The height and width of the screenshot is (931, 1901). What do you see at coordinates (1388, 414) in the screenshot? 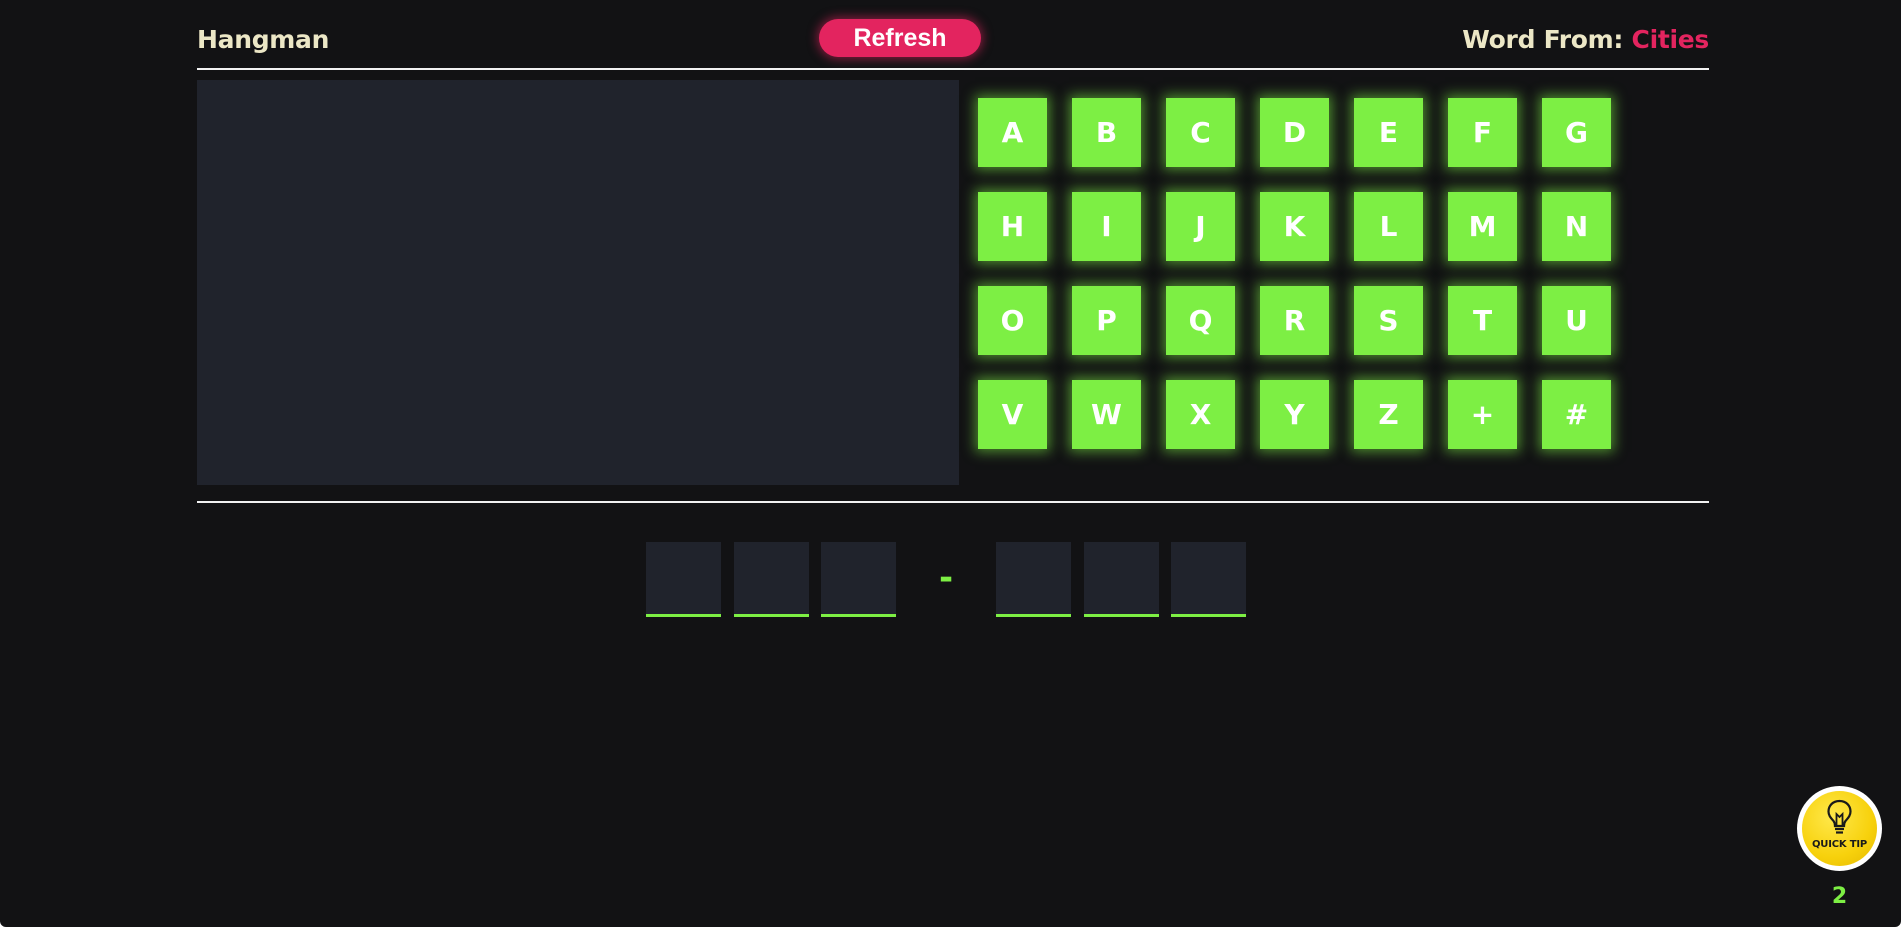
I see `letter-key: Z` at bounding box center [1388, 414].